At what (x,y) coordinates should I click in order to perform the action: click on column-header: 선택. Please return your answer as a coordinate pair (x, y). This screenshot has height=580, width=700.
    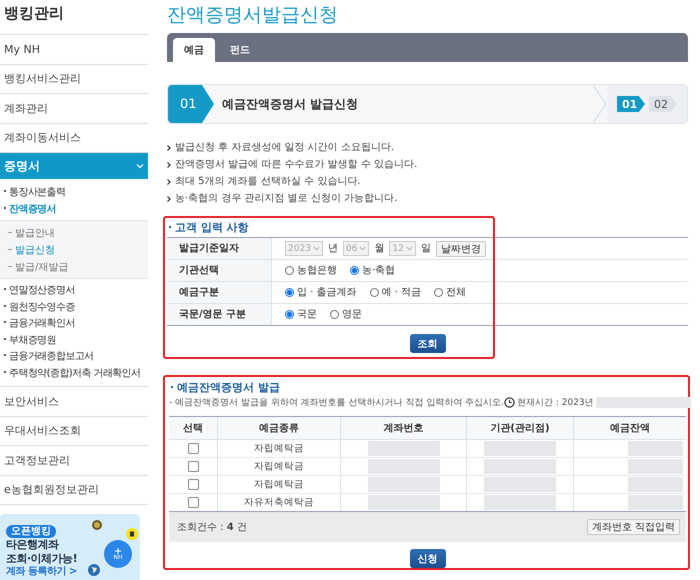
    Looking at the image, I should click on (193, 428).